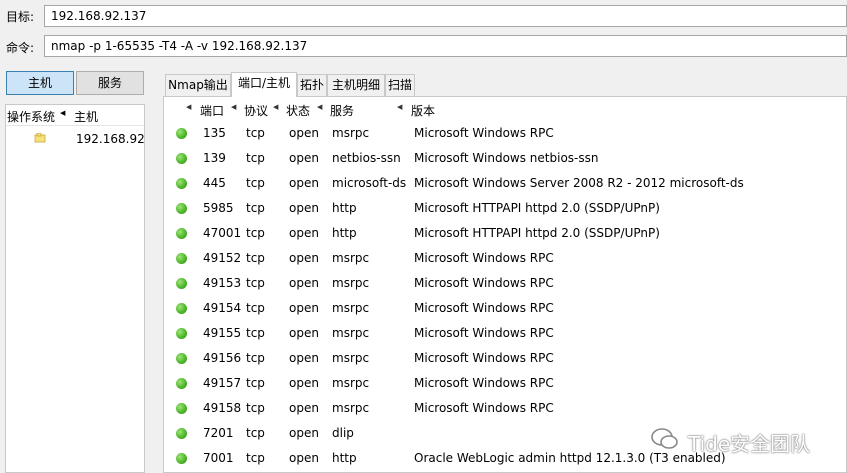 The image size is (847, 473). I want to click on port-cell: 5985, so click(218, 208).